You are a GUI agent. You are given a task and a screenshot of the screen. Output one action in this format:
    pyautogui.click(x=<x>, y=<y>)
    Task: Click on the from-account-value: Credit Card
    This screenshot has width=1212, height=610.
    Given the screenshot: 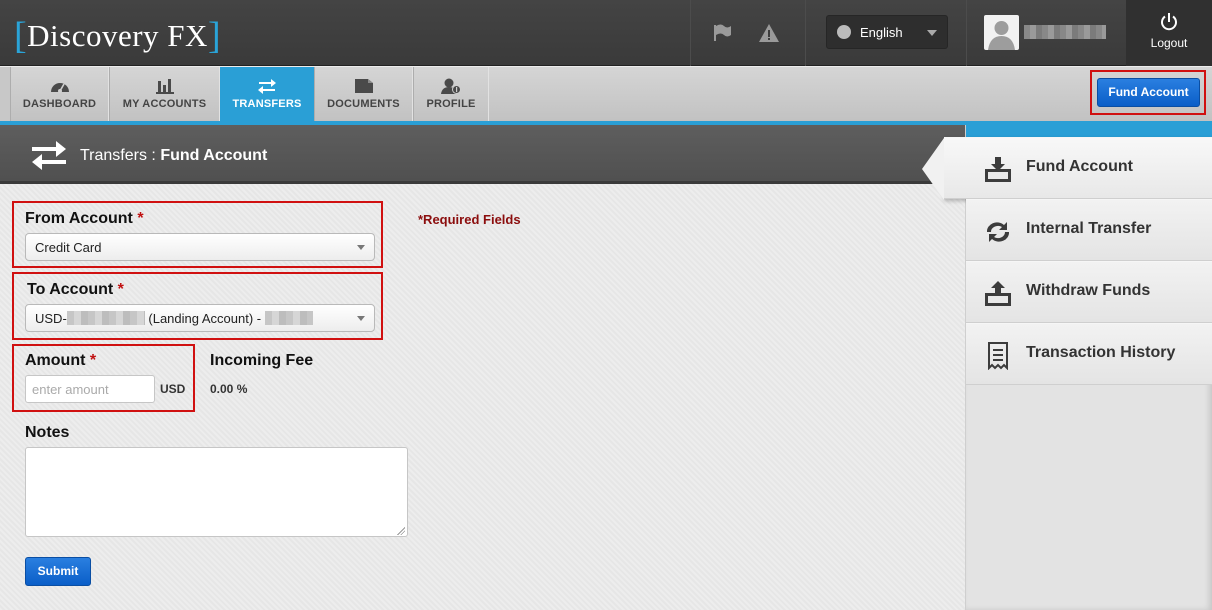 What is the action you would take?
    pyautogui.click(x=68, y=247)
    